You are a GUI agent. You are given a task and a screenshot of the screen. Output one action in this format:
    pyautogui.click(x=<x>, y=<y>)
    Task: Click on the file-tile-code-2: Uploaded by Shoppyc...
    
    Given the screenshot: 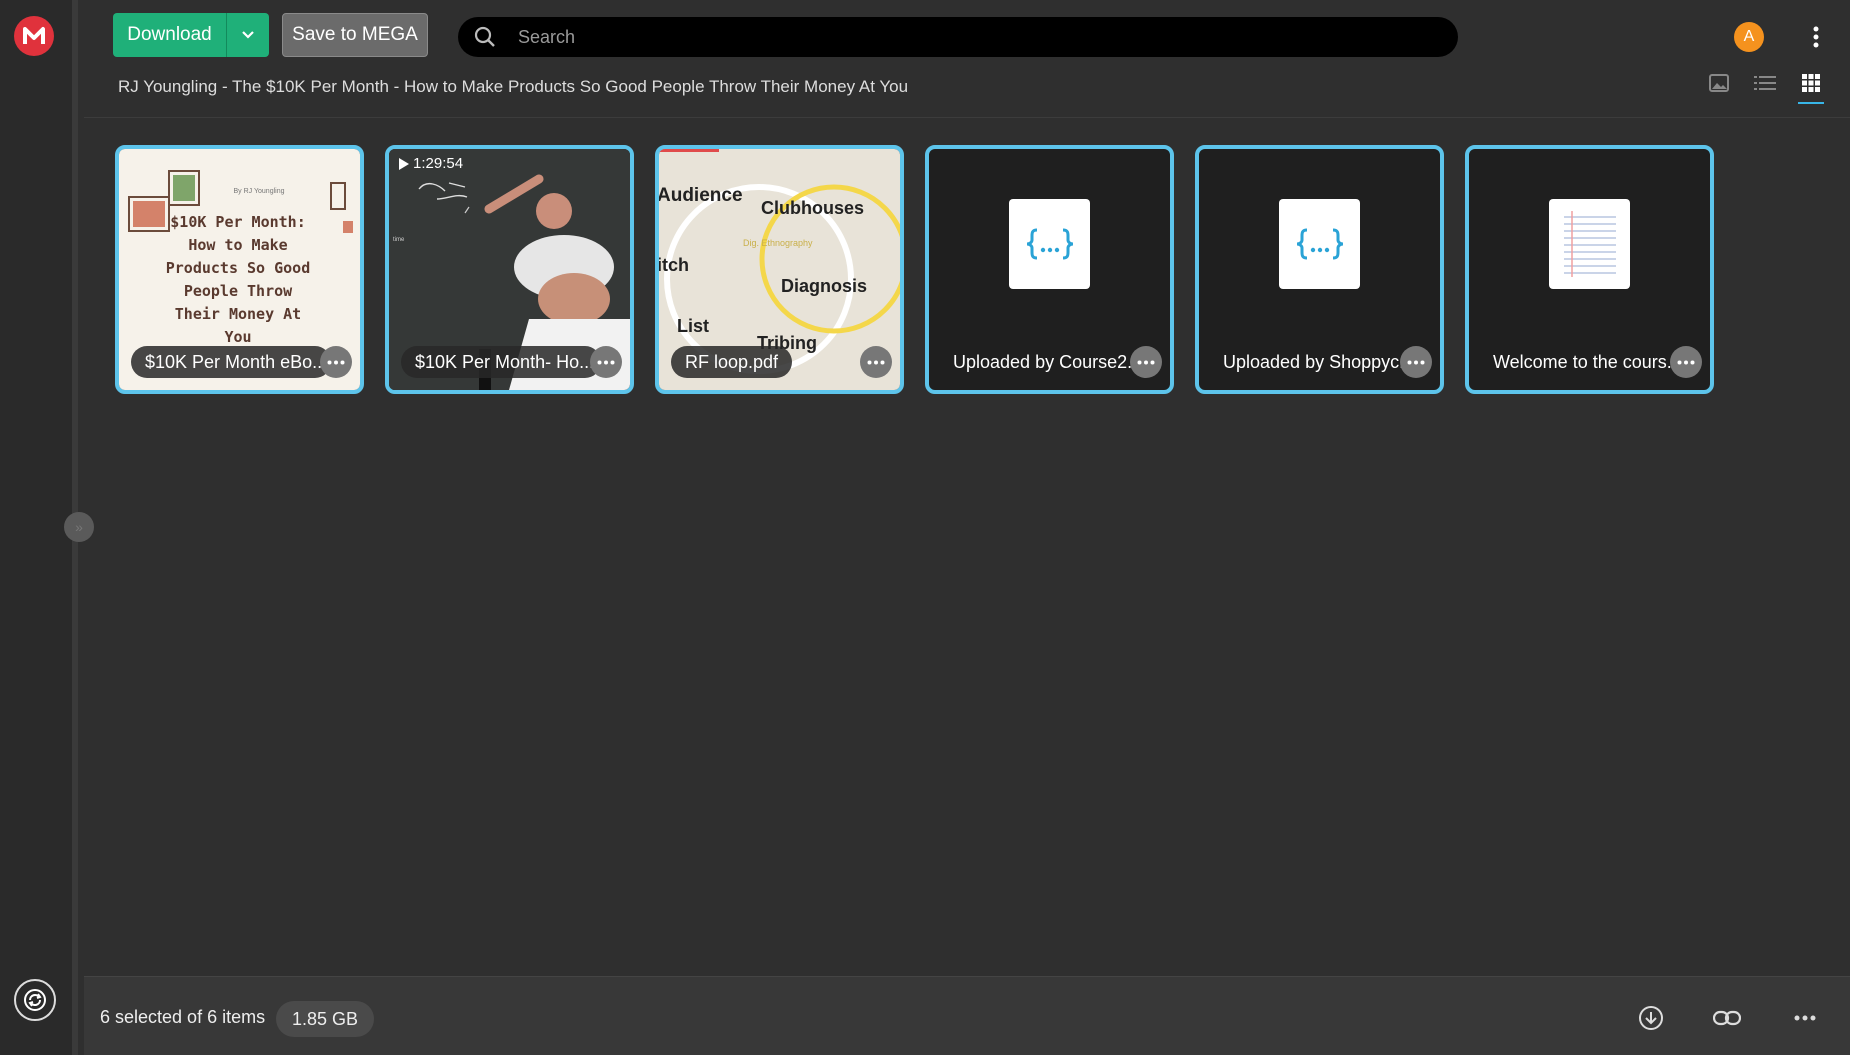 What is the action you would take?
    pyautogui.click(x=1319, y=269)
    